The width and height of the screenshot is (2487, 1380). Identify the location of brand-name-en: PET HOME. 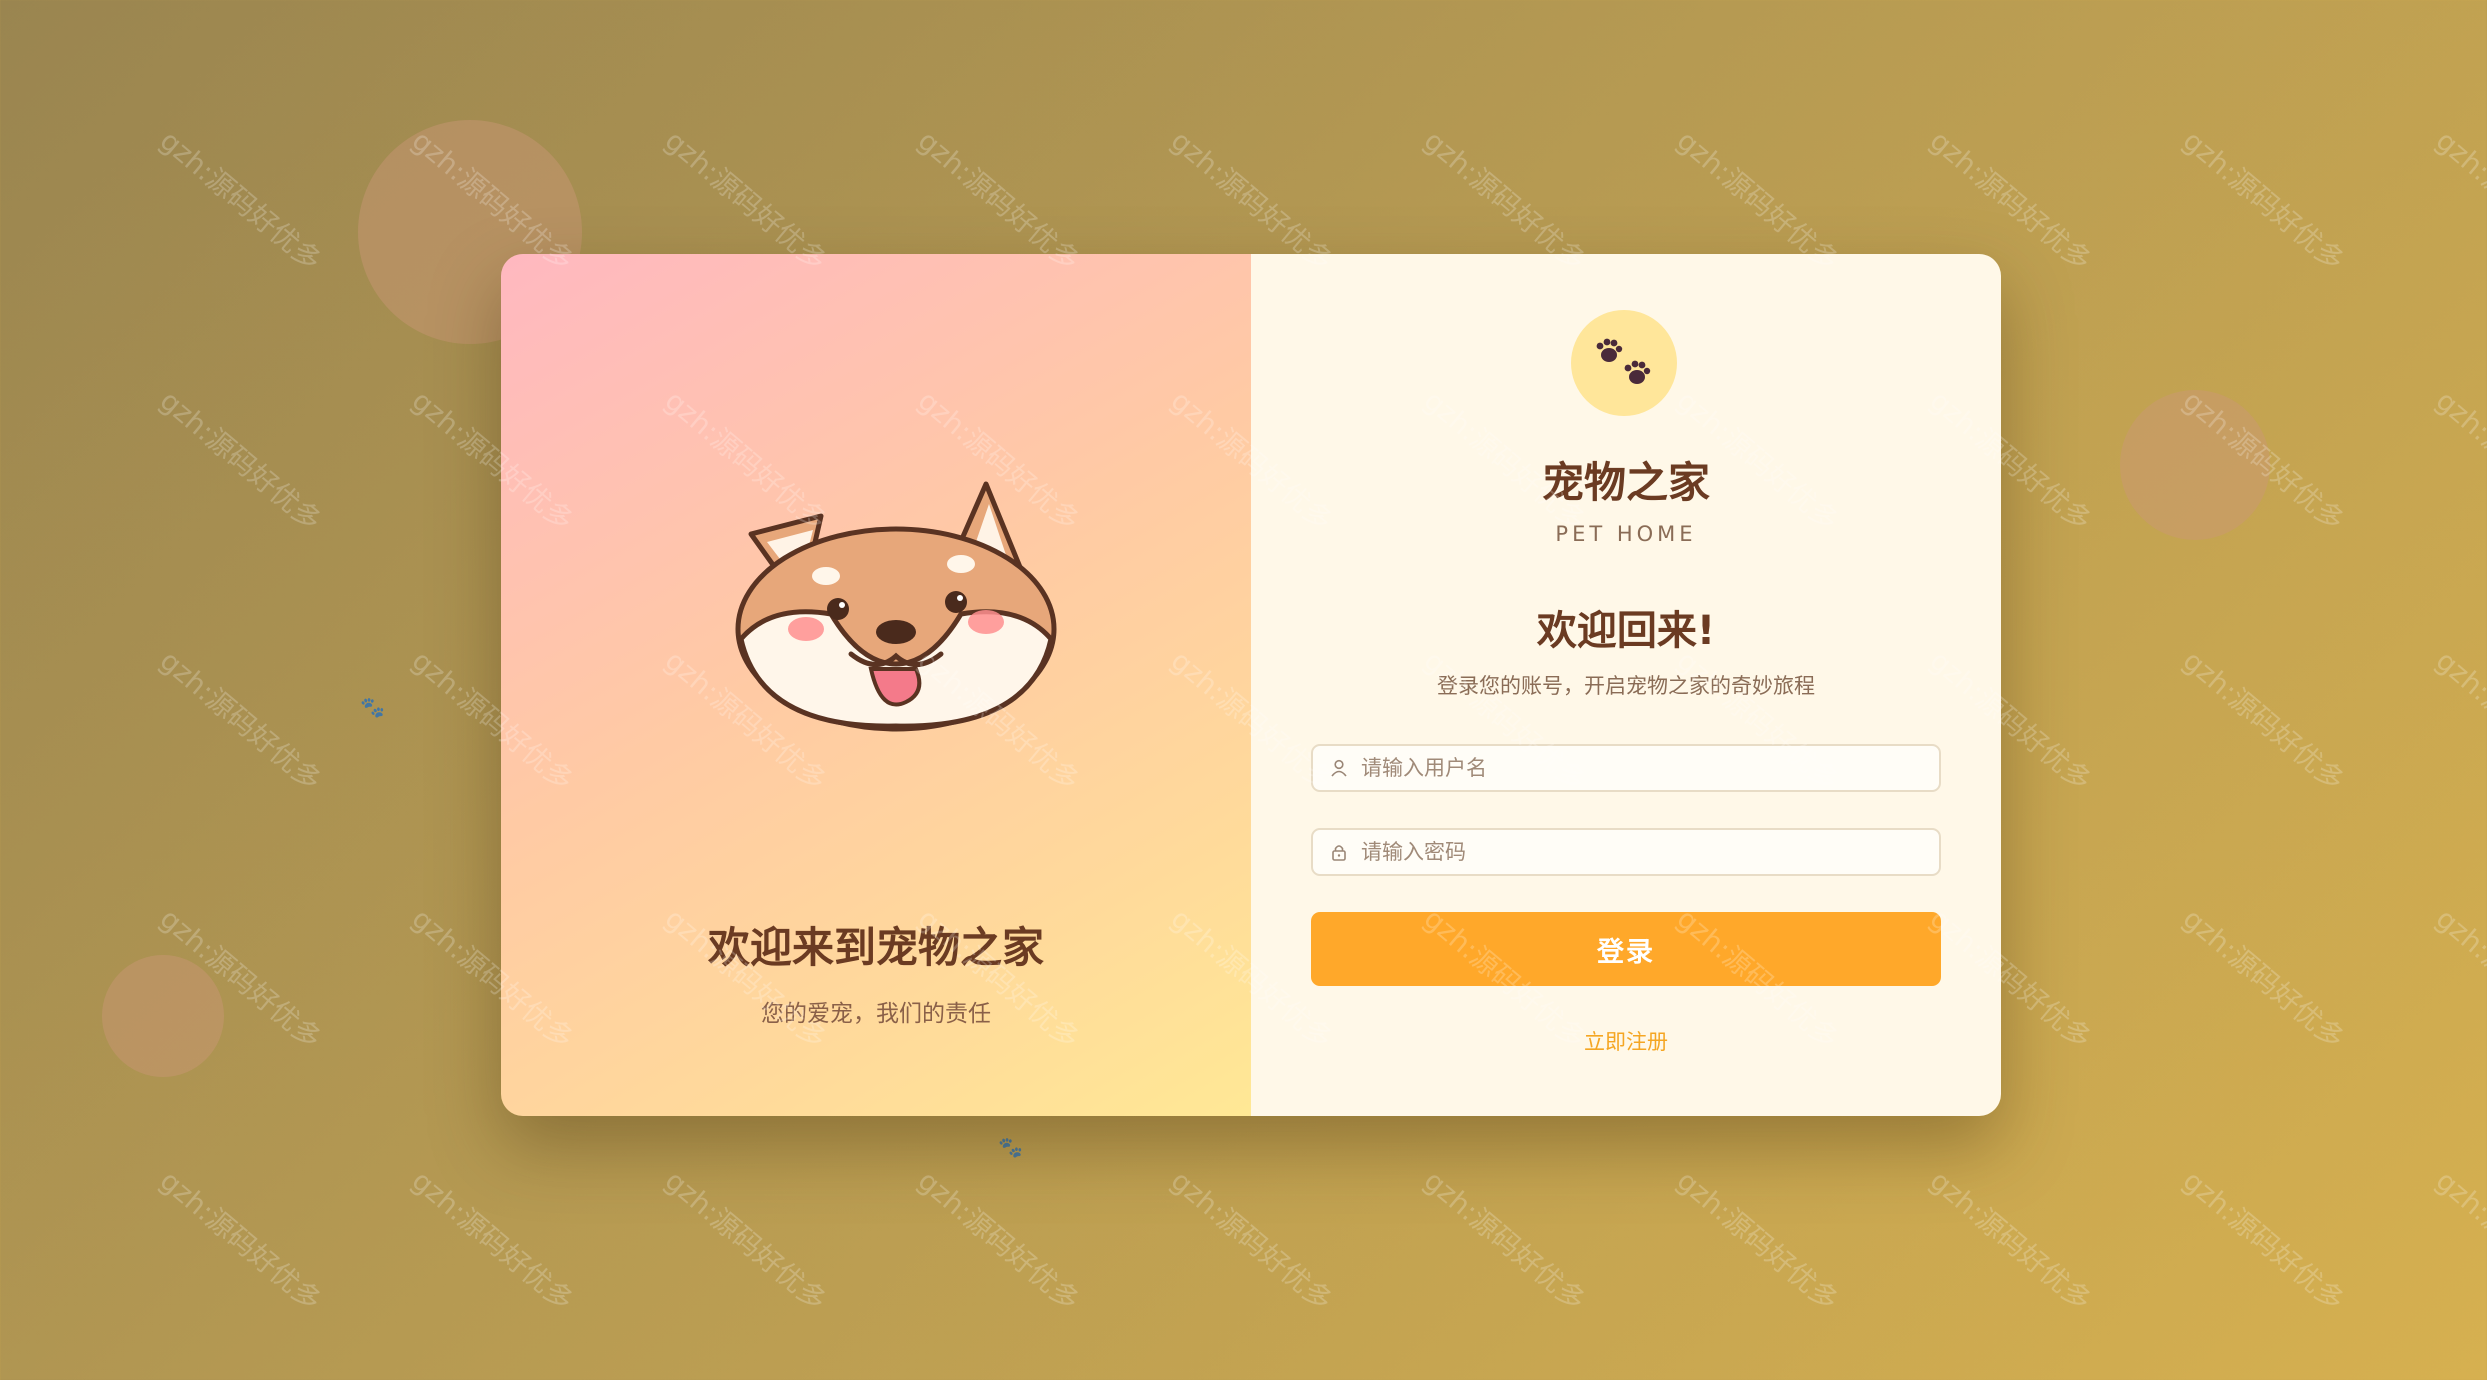
(1626, 534).